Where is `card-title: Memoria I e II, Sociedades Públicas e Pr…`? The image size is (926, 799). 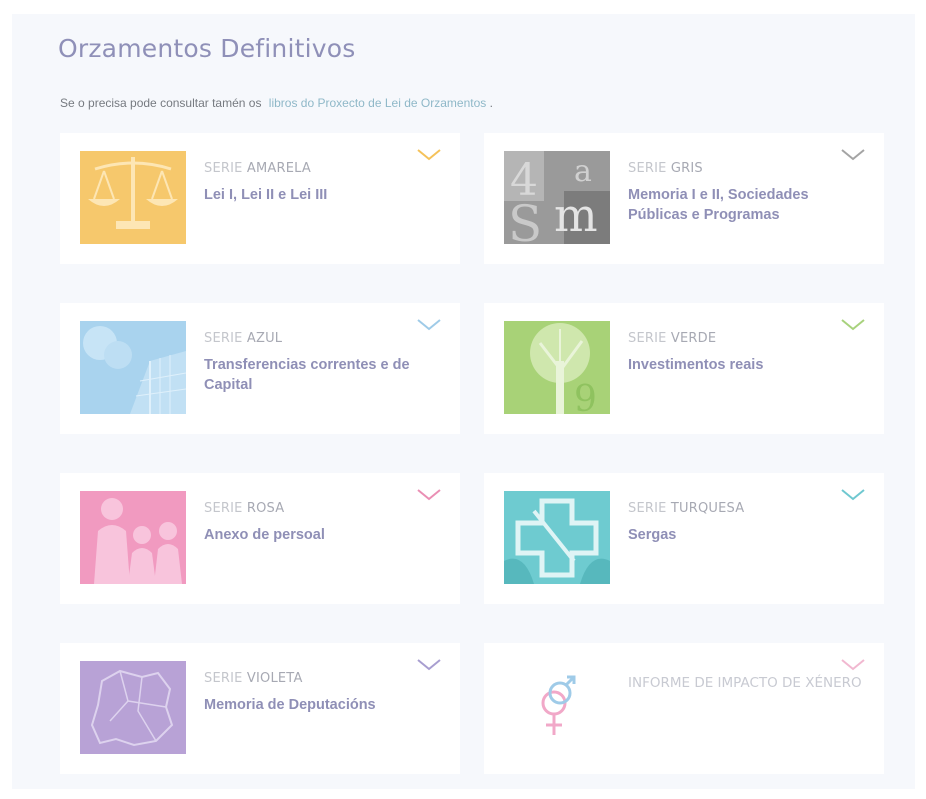
card-title: Memoria I e II, Sociedades Públicas e Pr… is located at coordinates (718, 205).